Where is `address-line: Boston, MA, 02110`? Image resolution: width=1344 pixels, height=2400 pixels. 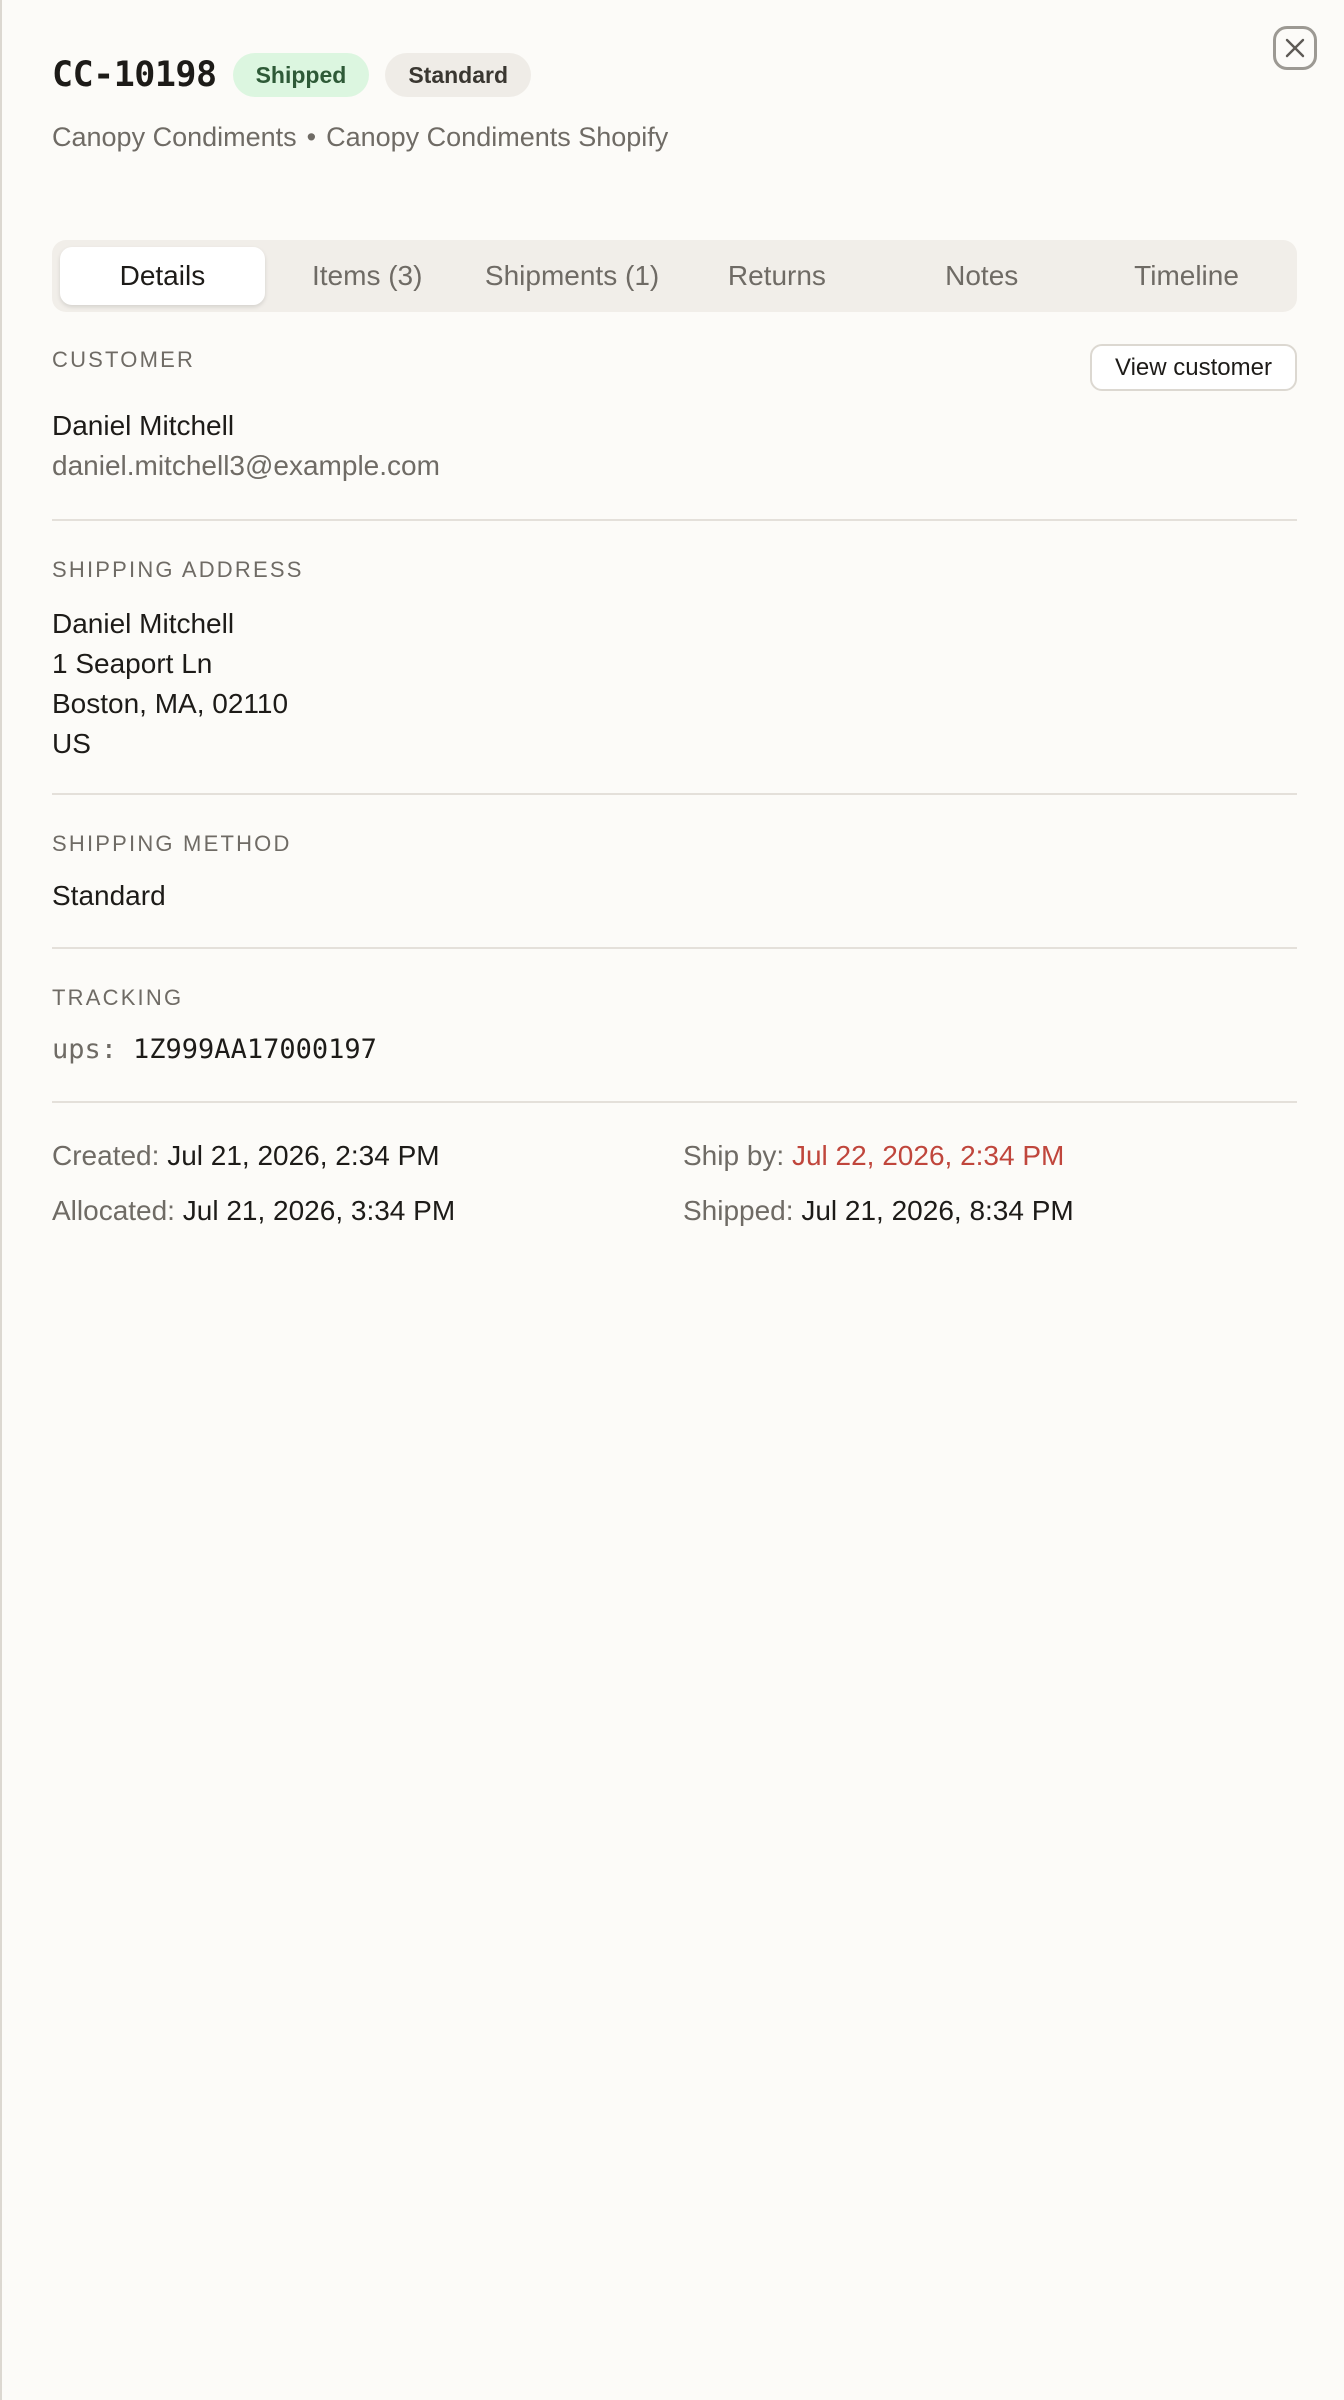
address-line: Boston, MA, 02110 is located at coordinates (170, 703).